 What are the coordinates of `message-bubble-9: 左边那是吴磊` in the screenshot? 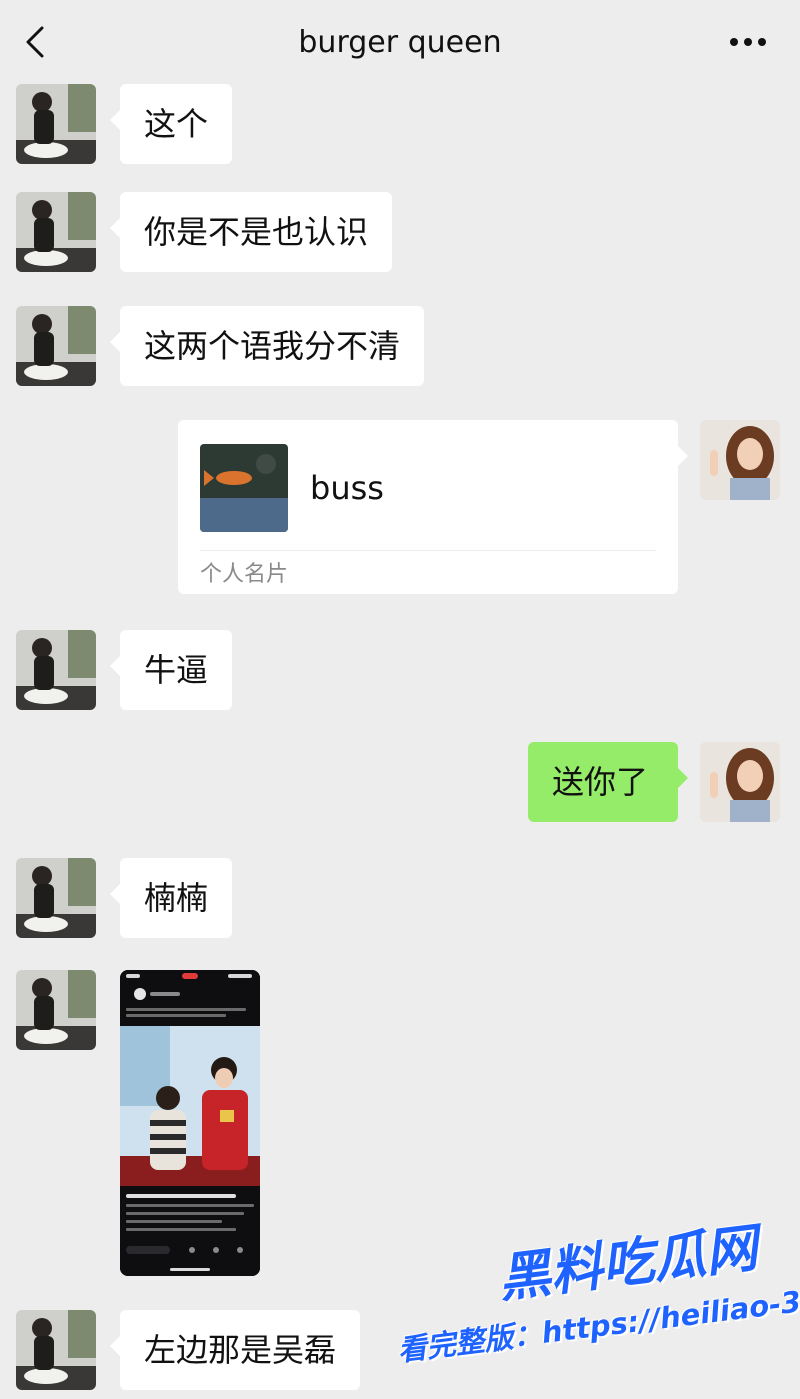 It's located at (235, 1350).